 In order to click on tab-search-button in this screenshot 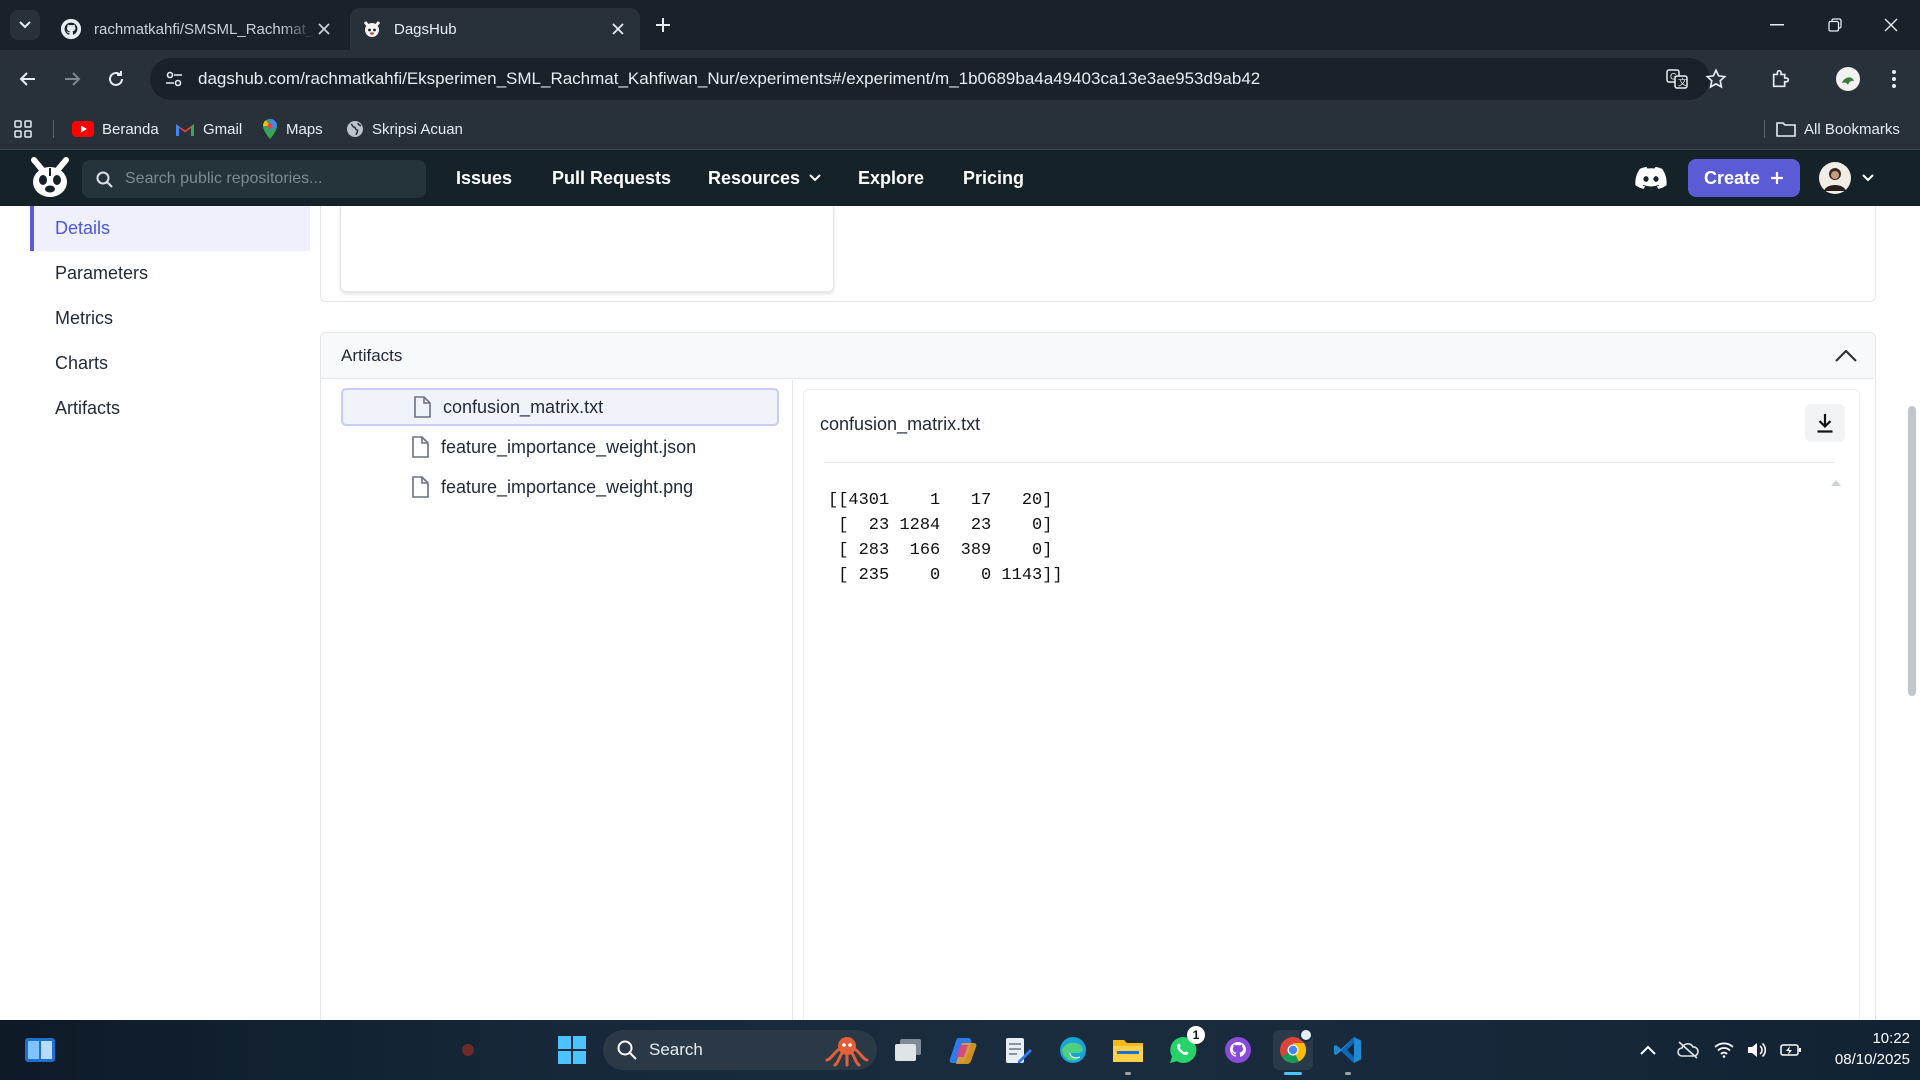, I will do `click(25, 25)`.